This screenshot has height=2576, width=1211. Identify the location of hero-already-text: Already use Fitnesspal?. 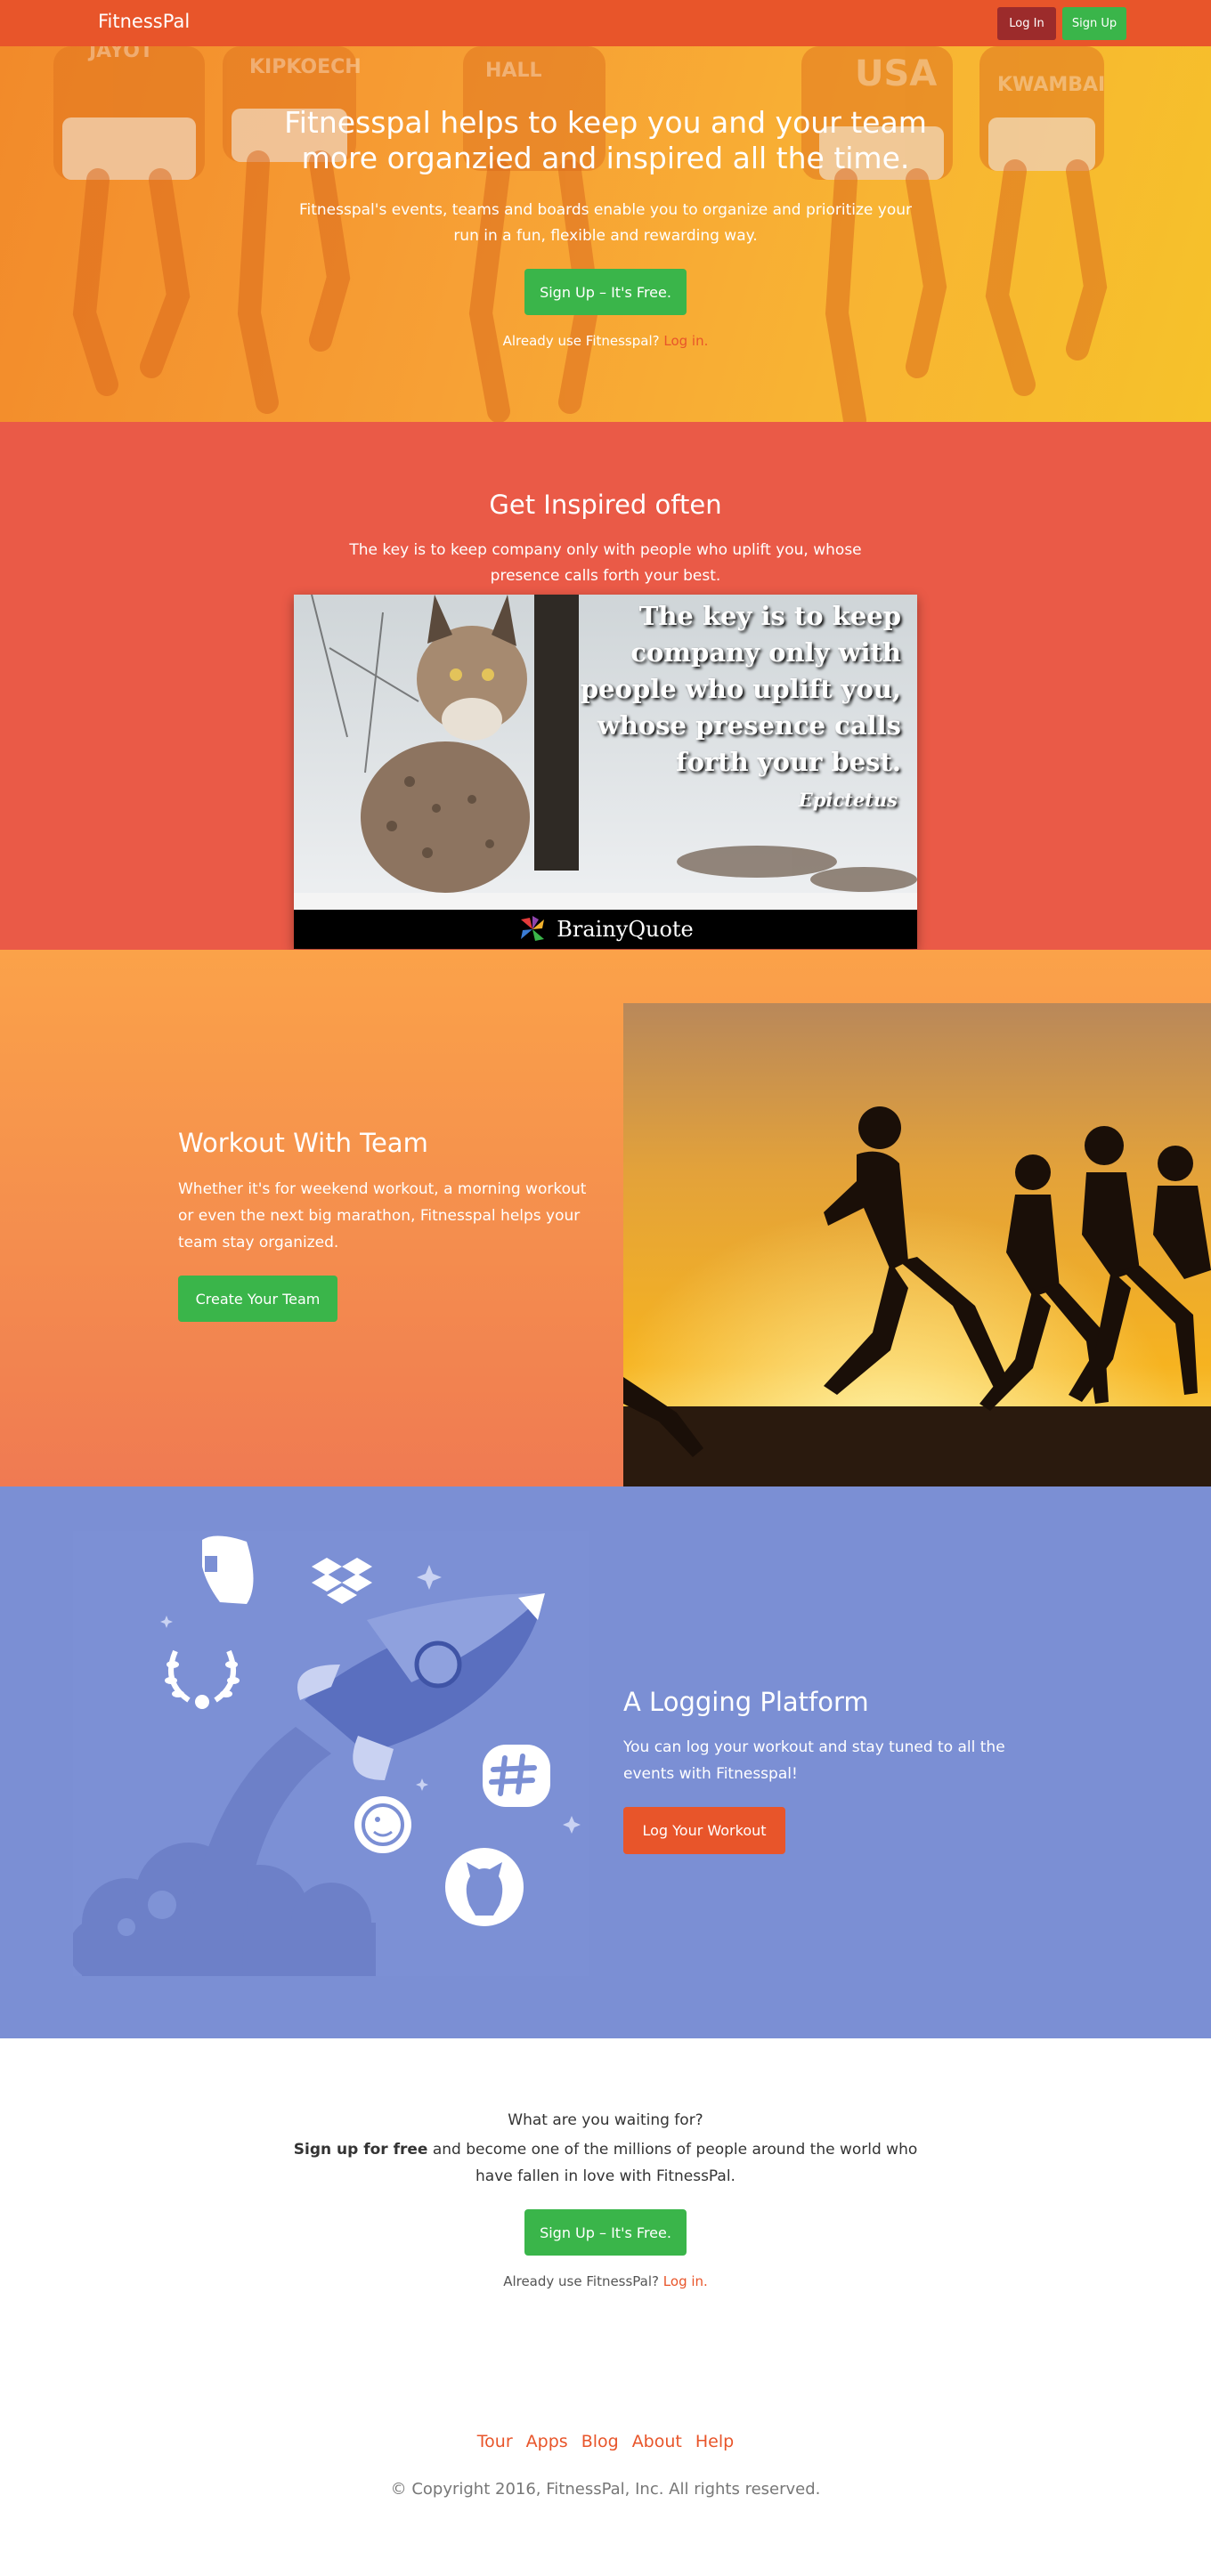
(581, 341).